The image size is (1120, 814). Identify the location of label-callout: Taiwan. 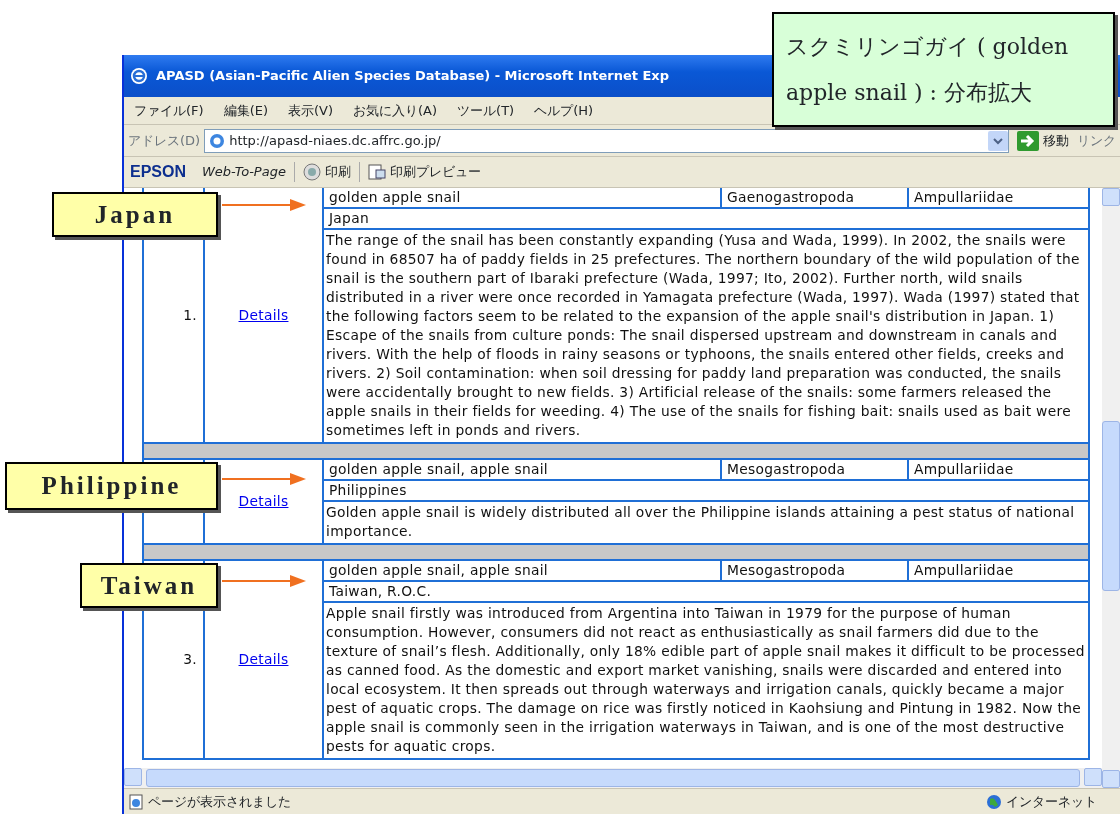
(149, 585).